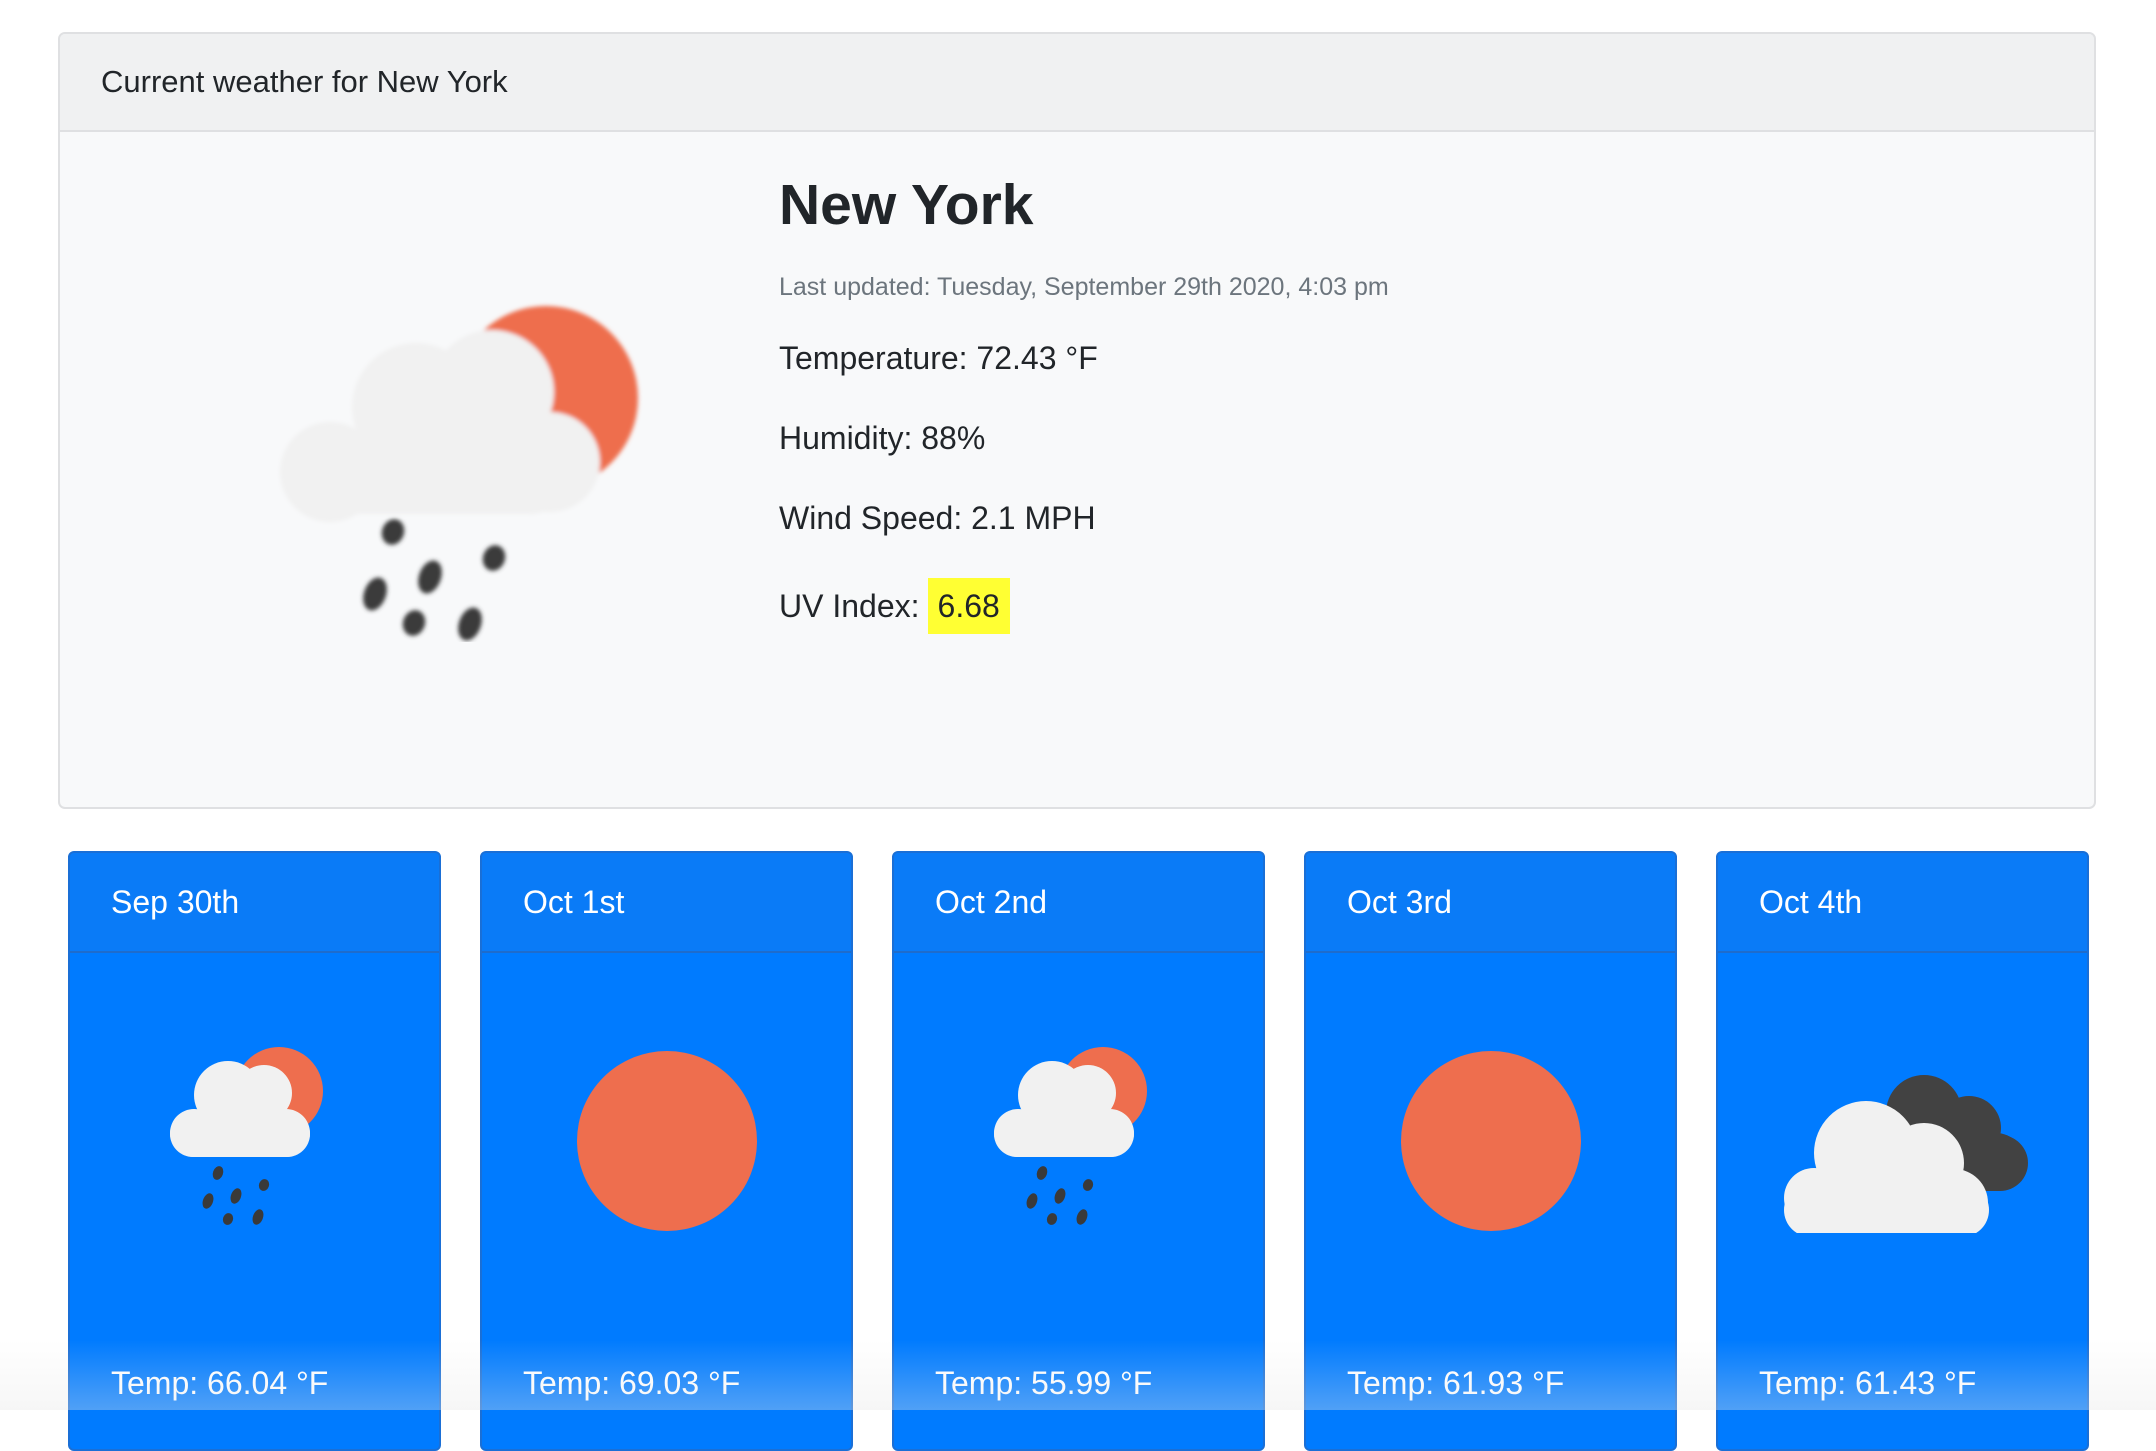  What do you see at coordinates (1902, 903) in the screenshot?
I see `forecast-date: Oct 4th` at bounding box center [1902, 903].